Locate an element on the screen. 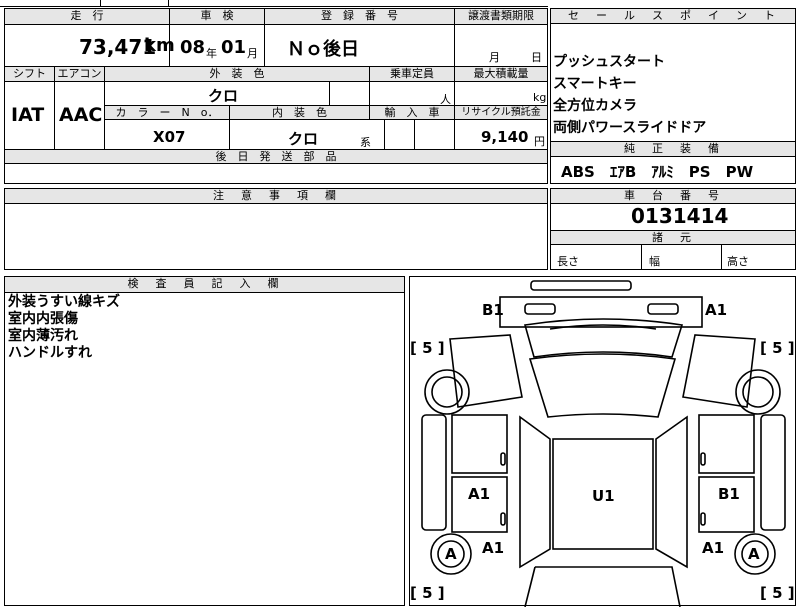  chassis-no-value: 0131414 is located at coordinates (680, 216).